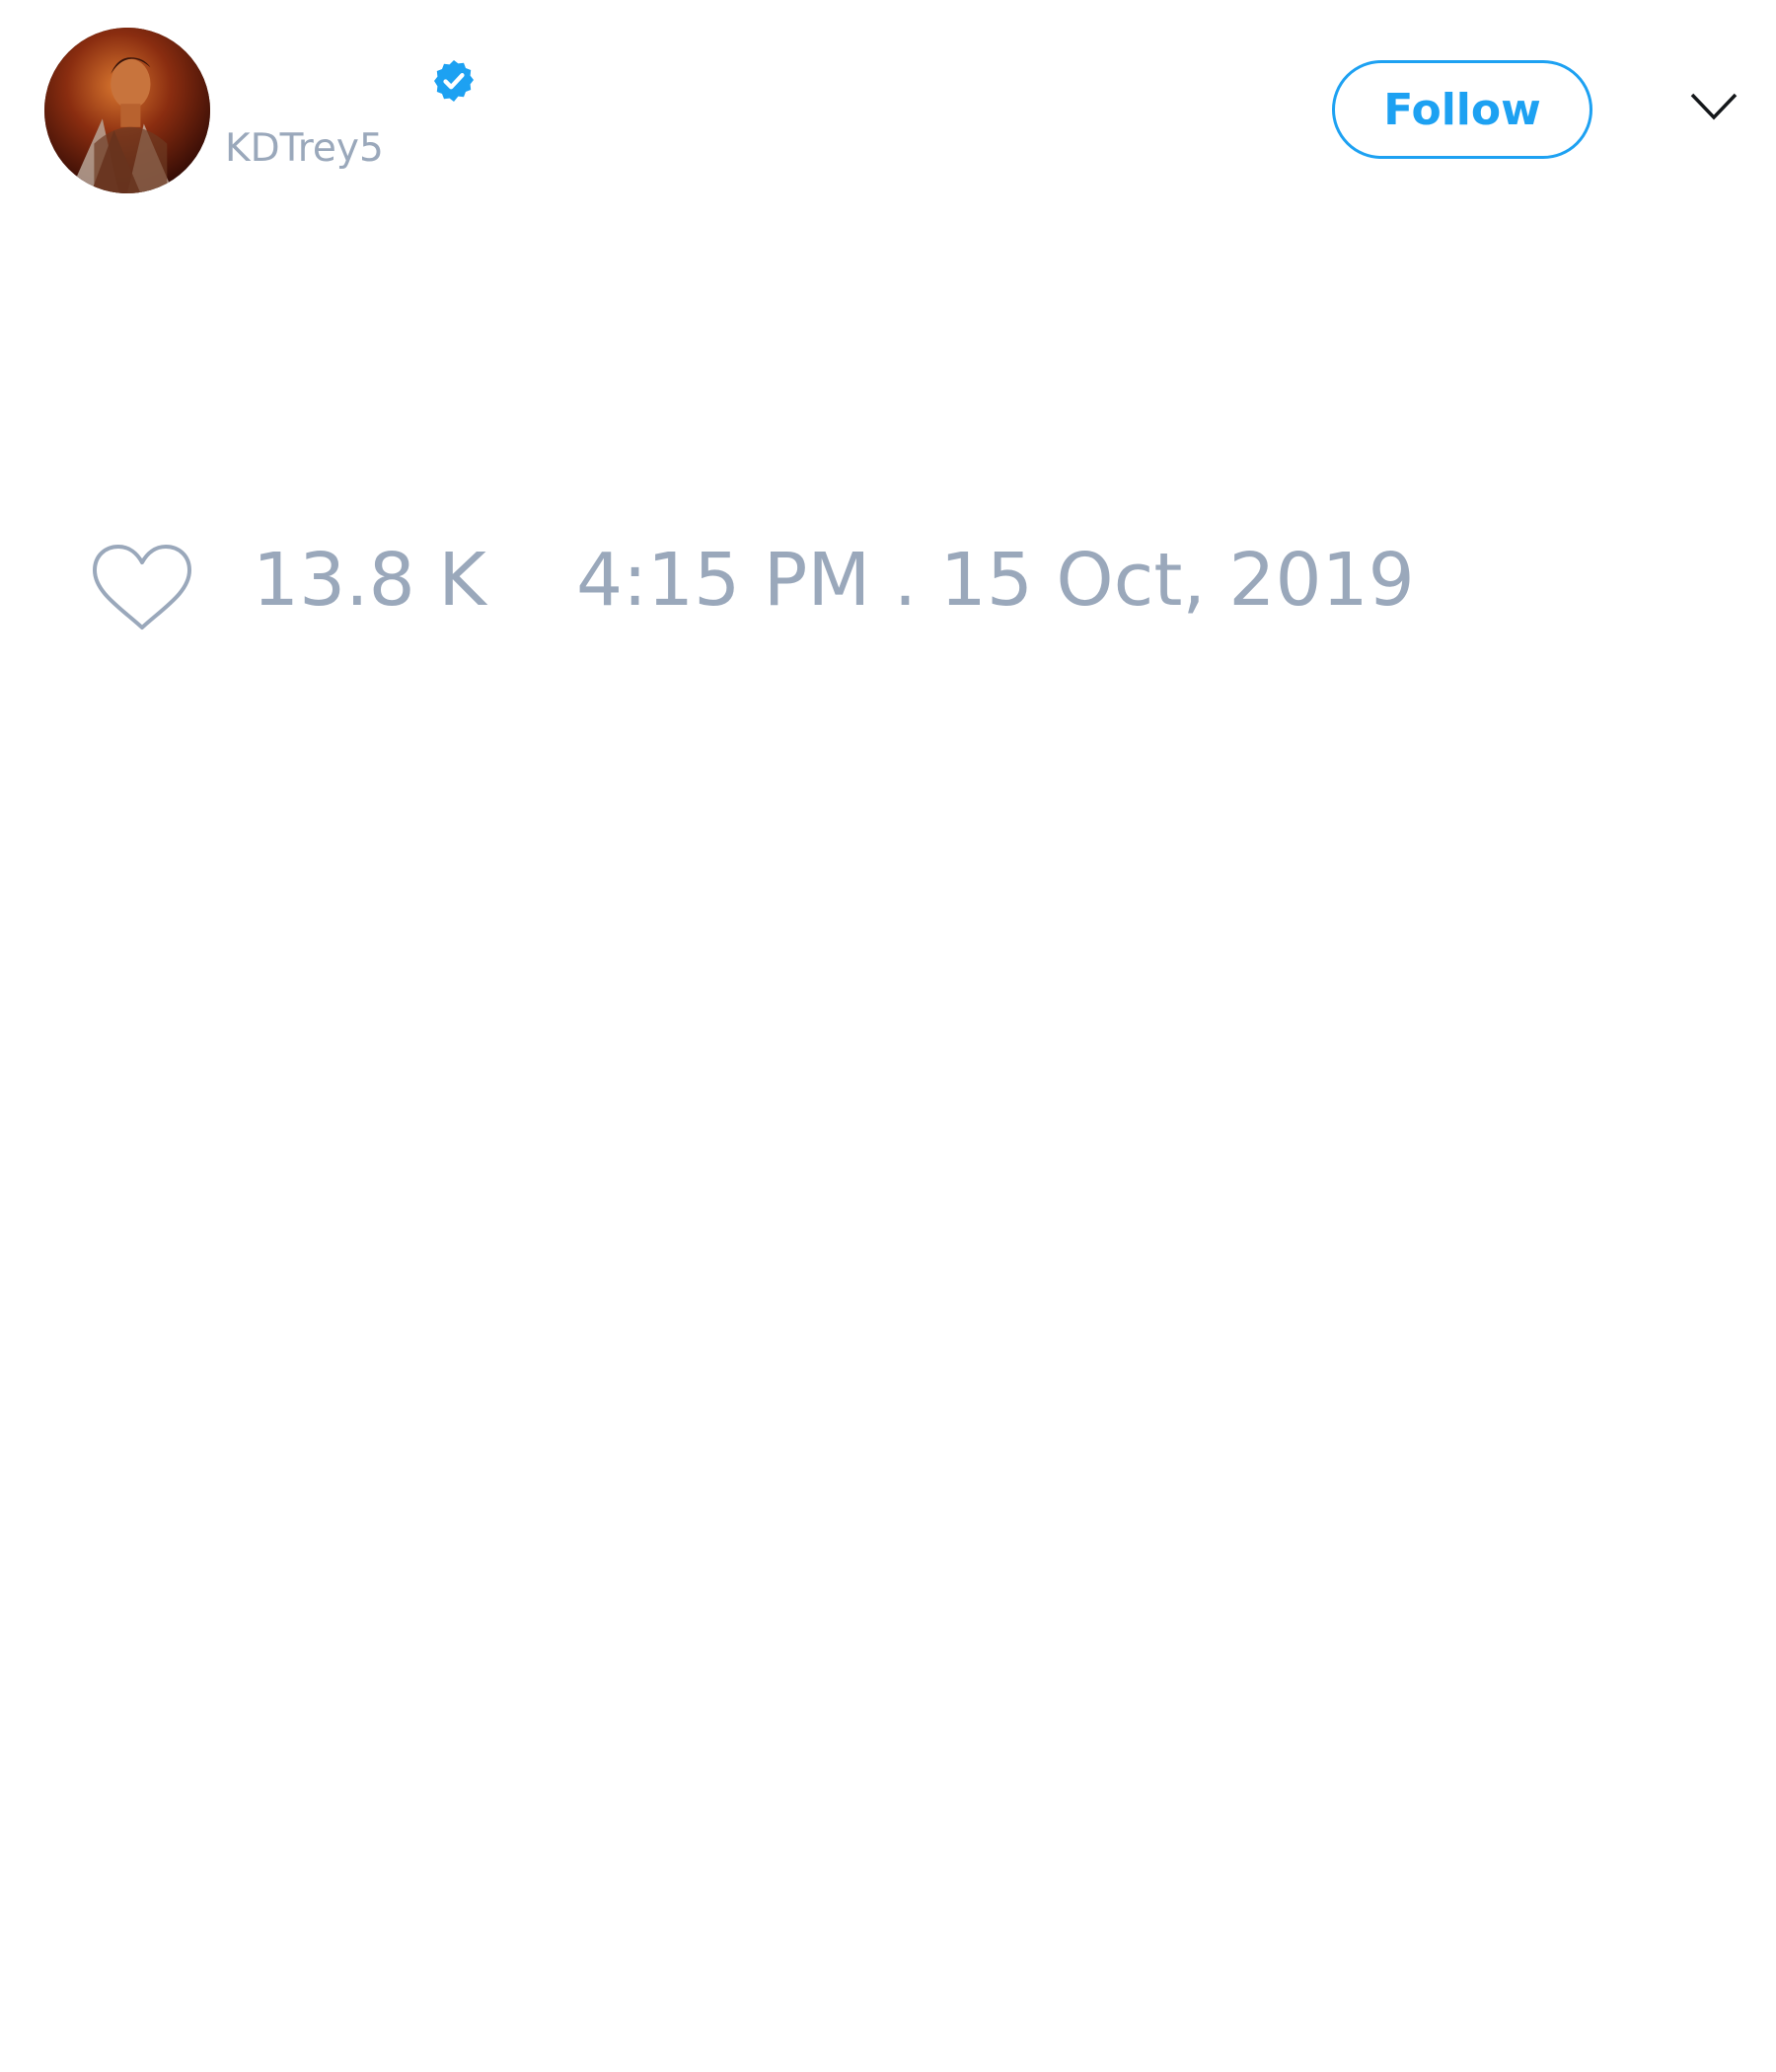 The width and height of the screenshot is (1776, 2072). What do you see at coordinates (127, 111) in the screenshot?
I see `avatar` at bounding box center [127, 111].